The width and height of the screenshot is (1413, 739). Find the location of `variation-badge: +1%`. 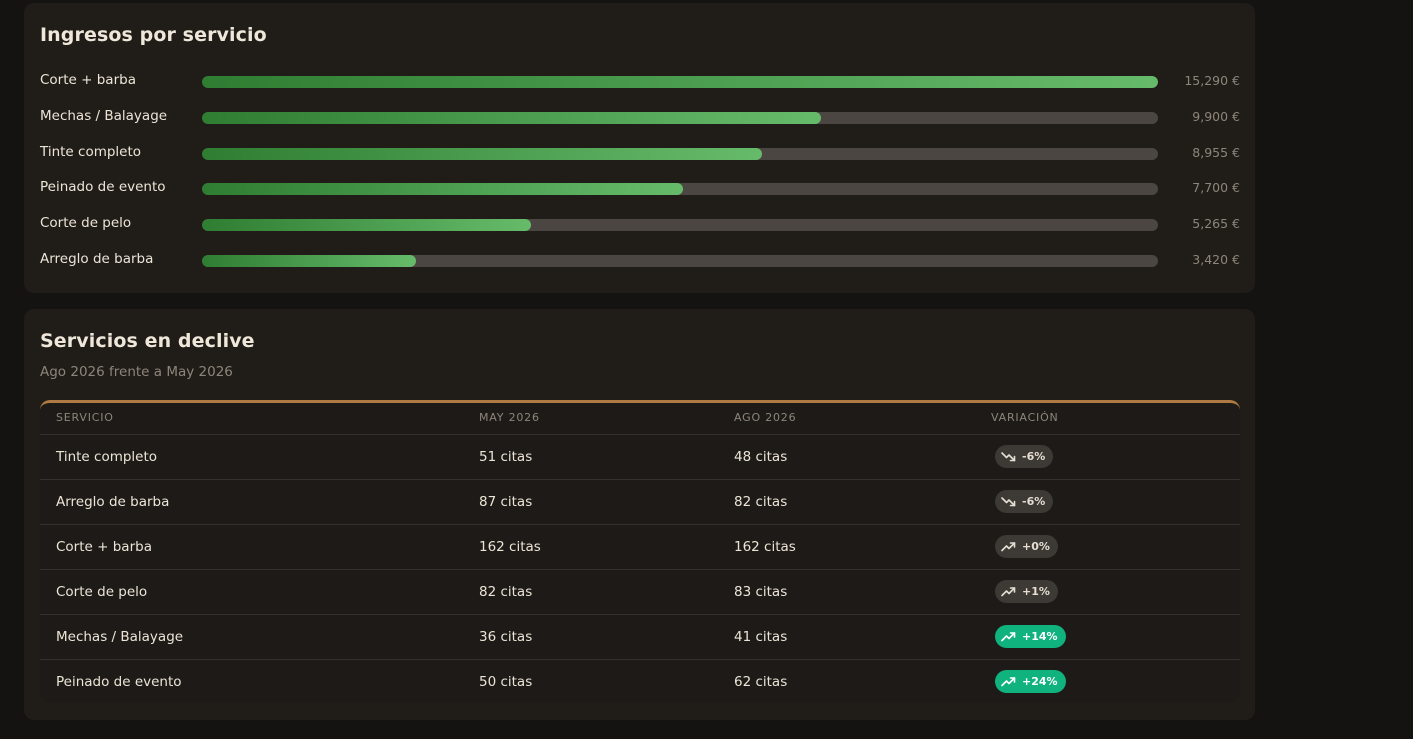

variation-badge: +1% is located at coordinates (1026, 591).